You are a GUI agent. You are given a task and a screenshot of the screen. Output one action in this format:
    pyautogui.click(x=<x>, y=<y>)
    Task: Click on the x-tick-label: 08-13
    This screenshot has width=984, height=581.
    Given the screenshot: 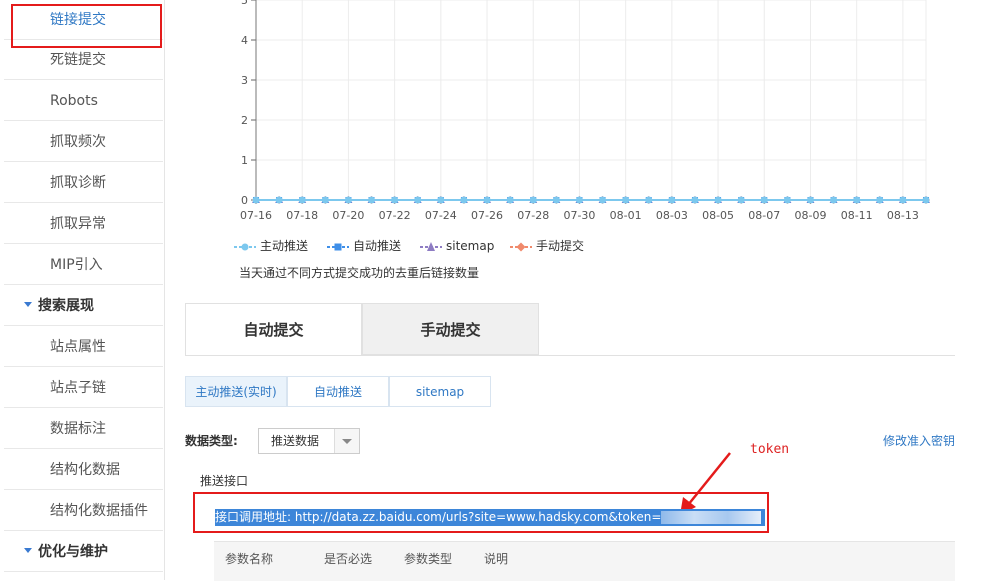 What is the action you would take?
    pyautogui.click(x=903, y=215)
    